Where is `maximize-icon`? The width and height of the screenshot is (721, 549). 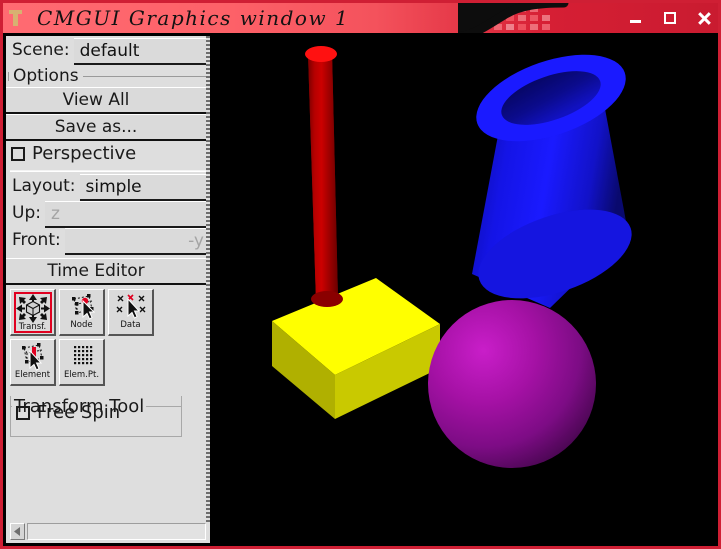 maximize-icon is located at coordinates (670, 18).